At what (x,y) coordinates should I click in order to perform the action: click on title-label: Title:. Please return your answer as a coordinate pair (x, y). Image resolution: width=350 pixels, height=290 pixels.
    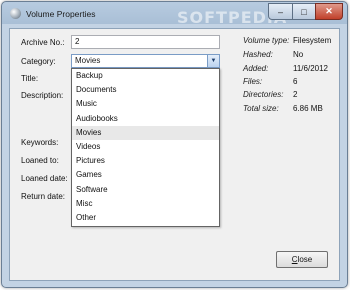
    Looking at the image, I should click on (30, 78).